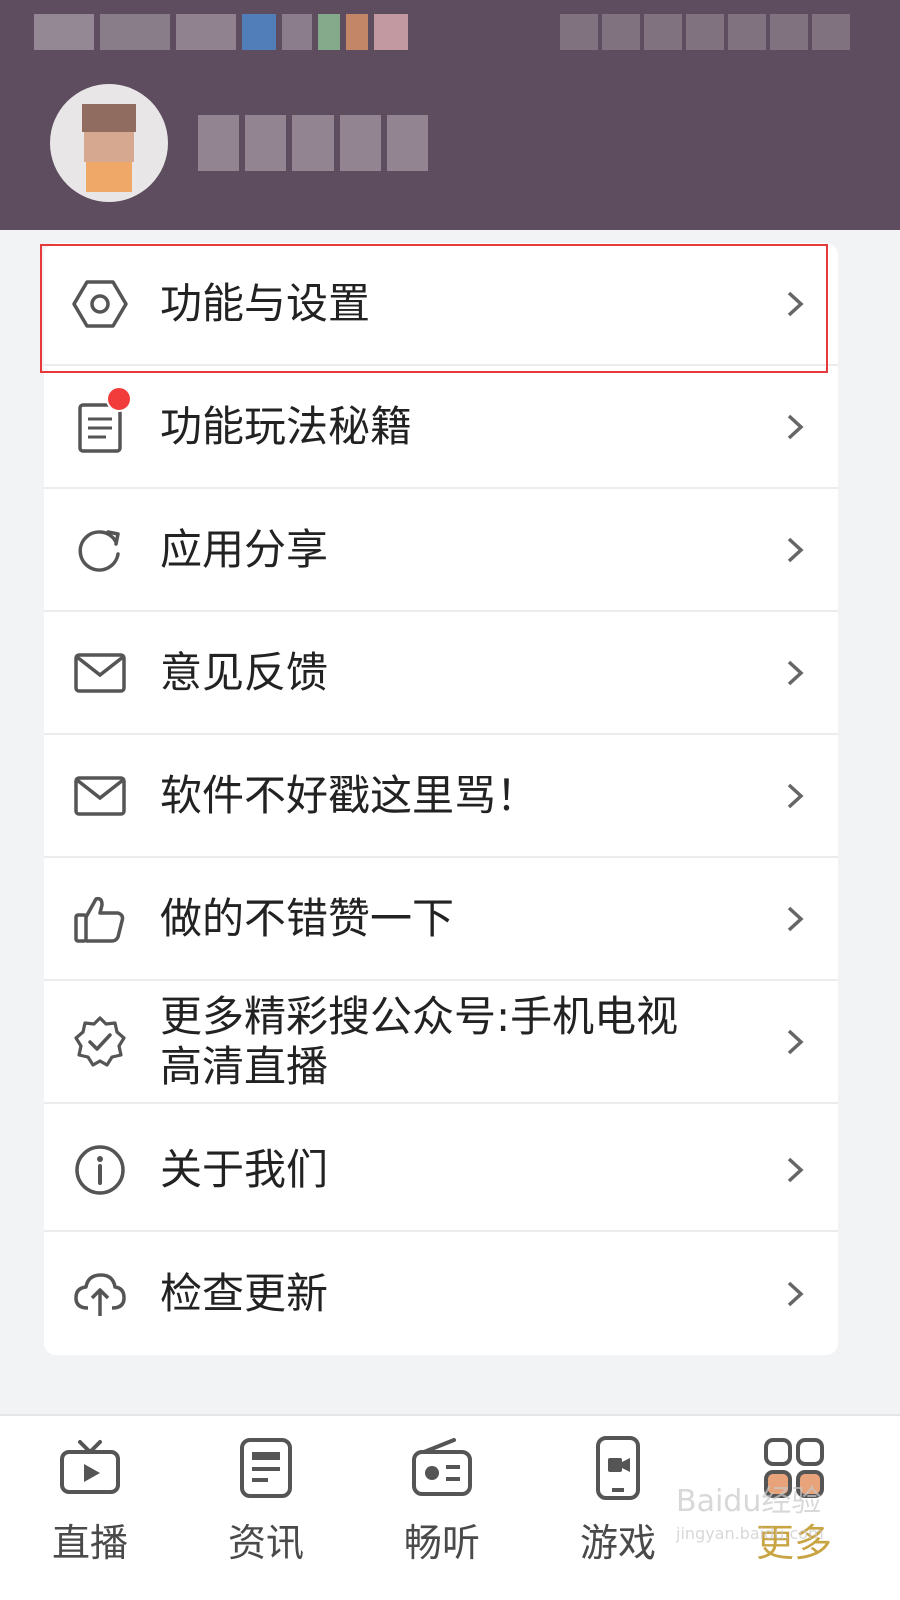  I want to click on menu-item-feedback: 意见反馈, so click(441, 673).